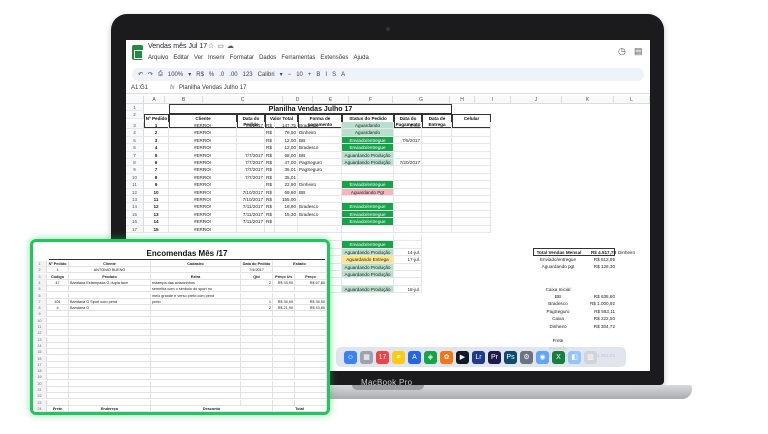  I want to click on overlay-cell: R$ 33,90, so click(284, 282).